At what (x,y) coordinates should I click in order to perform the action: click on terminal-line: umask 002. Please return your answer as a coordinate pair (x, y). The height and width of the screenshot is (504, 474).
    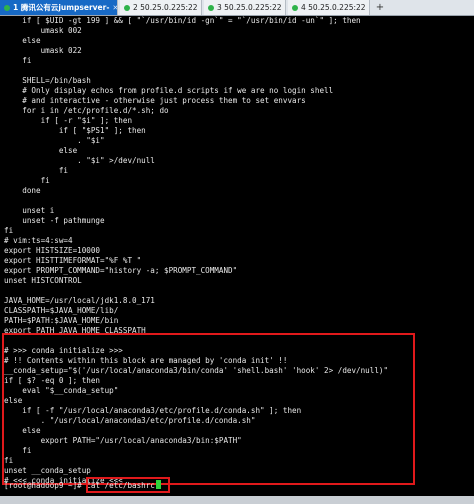
    Looking at the image, I should click on (43, 30).